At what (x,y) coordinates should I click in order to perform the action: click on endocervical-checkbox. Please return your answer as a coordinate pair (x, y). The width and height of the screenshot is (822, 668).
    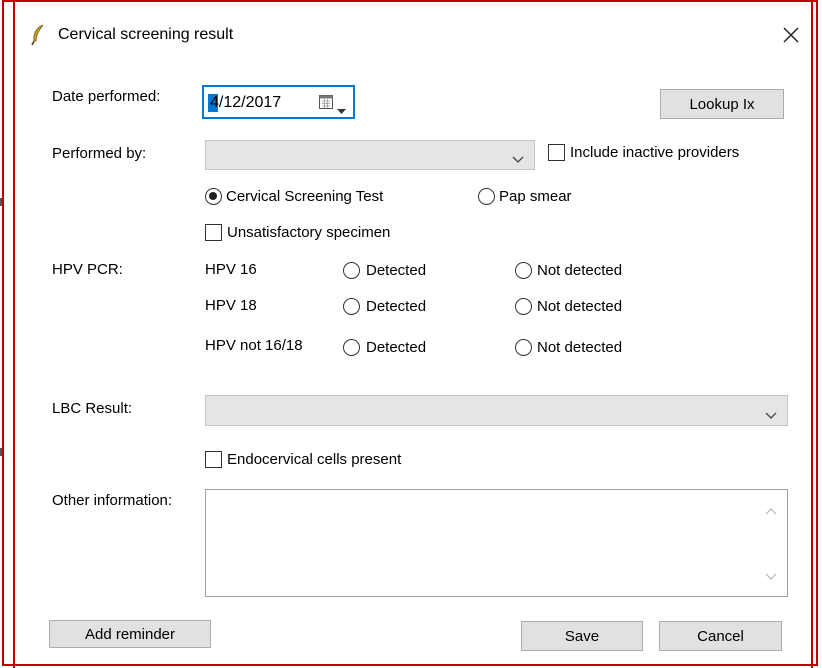
    Looking at the image, I should click on (213, 459).